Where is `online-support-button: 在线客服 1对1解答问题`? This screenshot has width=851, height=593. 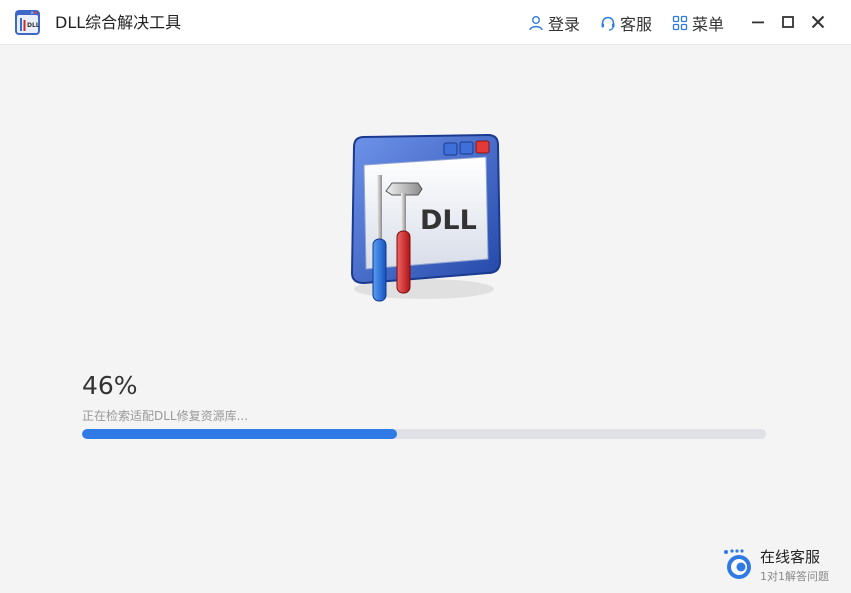
online-support-button: 在线客服 1对1解答问题 is located at coordinates (784, 567).